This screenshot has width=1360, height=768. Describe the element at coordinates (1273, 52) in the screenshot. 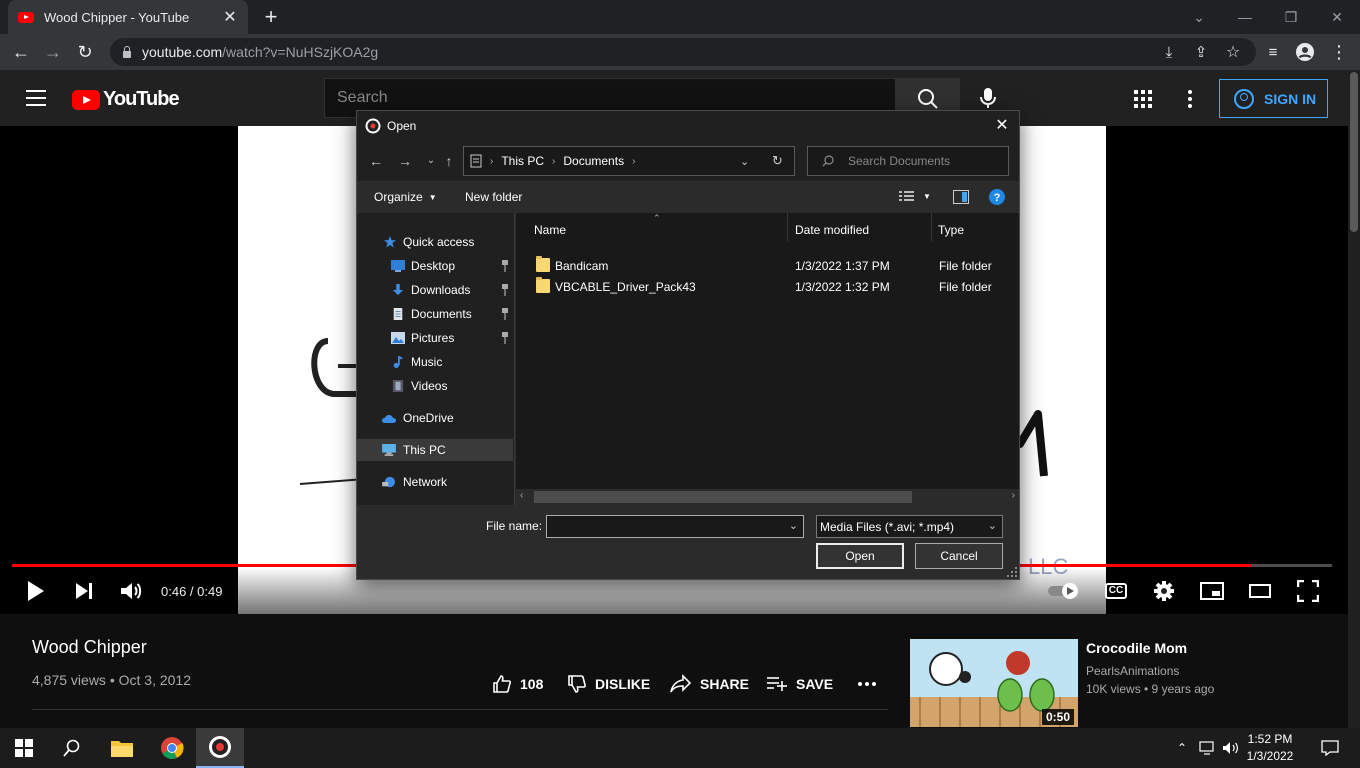

I see `media-queue-icon: ≡` at that location.